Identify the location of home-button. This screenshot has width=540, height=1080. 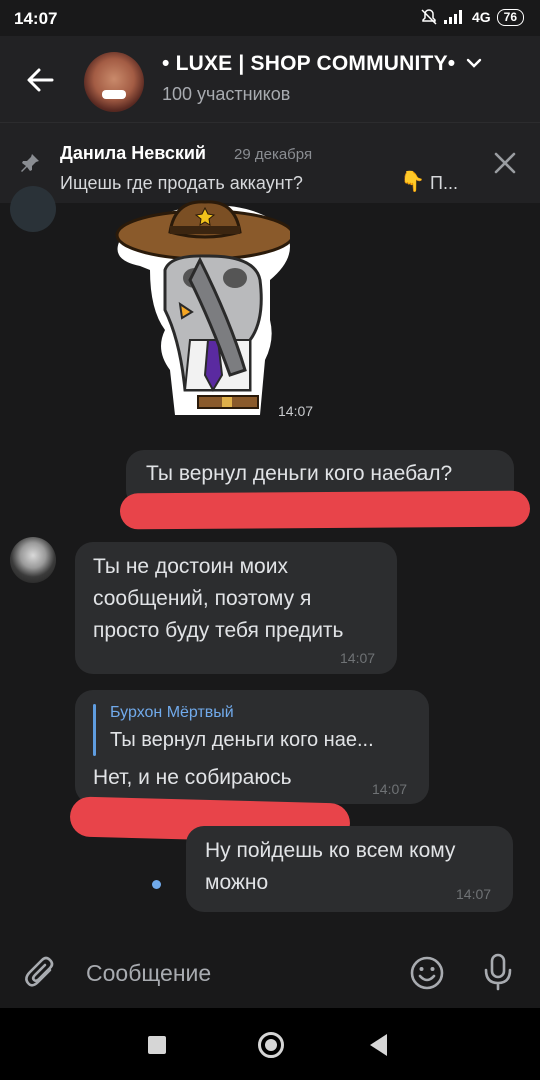
(271, 1045).